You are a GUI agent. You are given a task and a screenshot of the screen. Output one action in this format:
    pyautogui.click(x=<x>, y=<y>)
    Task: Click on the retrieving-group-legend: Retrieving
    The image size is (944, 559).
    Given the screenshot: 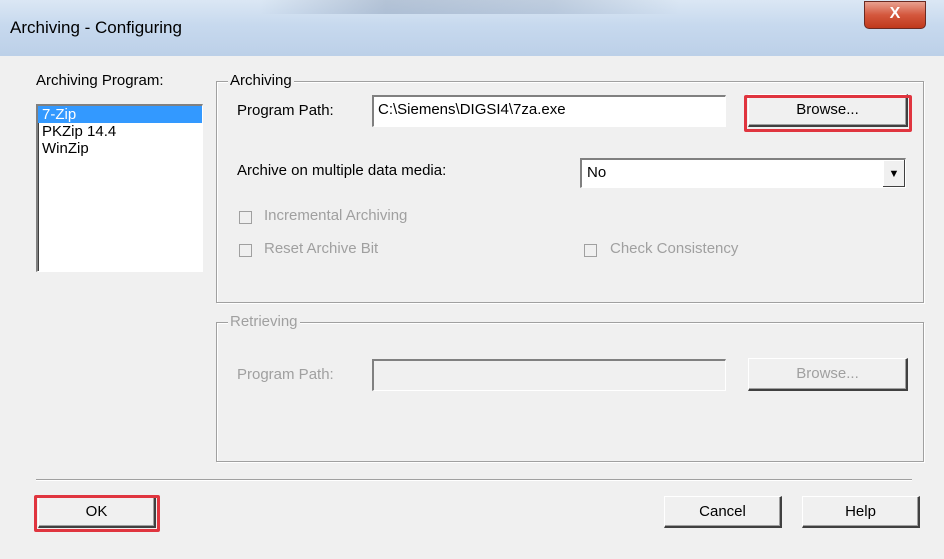 What is the action you would take?
    pyautogui.click(x=264, y=321)
    